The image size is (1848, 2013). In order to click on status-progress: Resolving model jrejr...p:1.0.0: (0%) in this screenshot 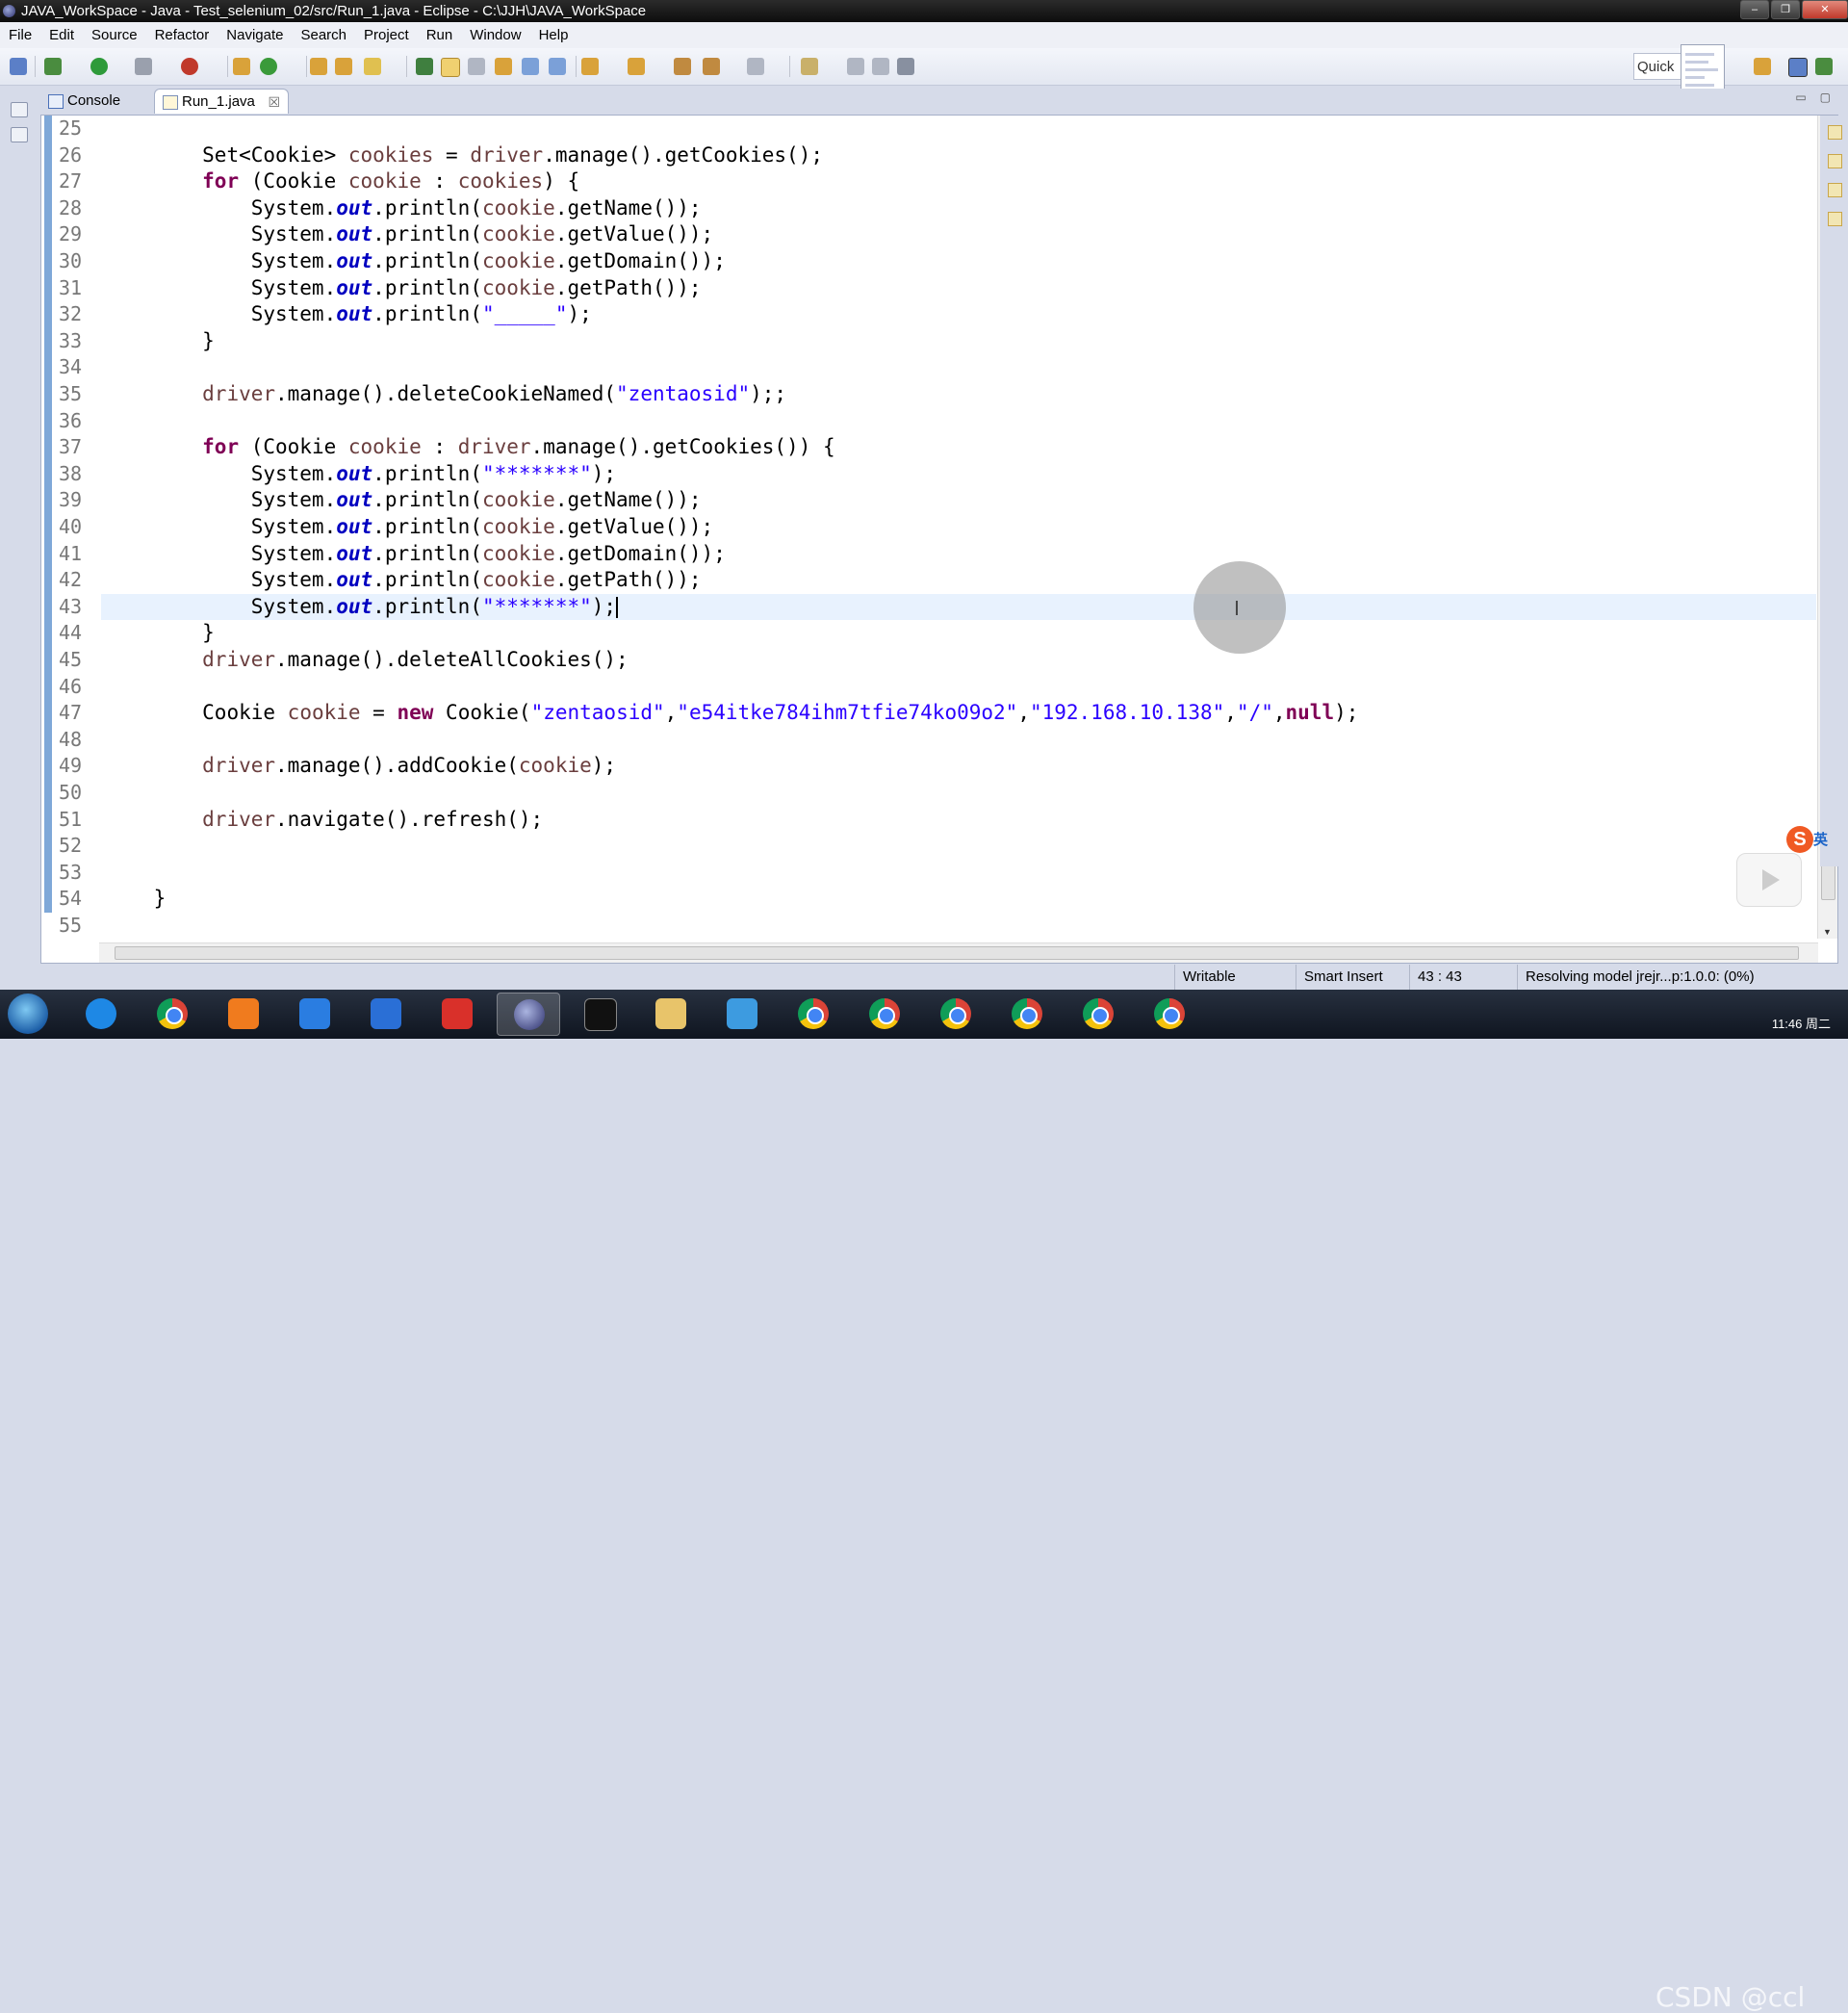, I will do `click(1645, 977)`.